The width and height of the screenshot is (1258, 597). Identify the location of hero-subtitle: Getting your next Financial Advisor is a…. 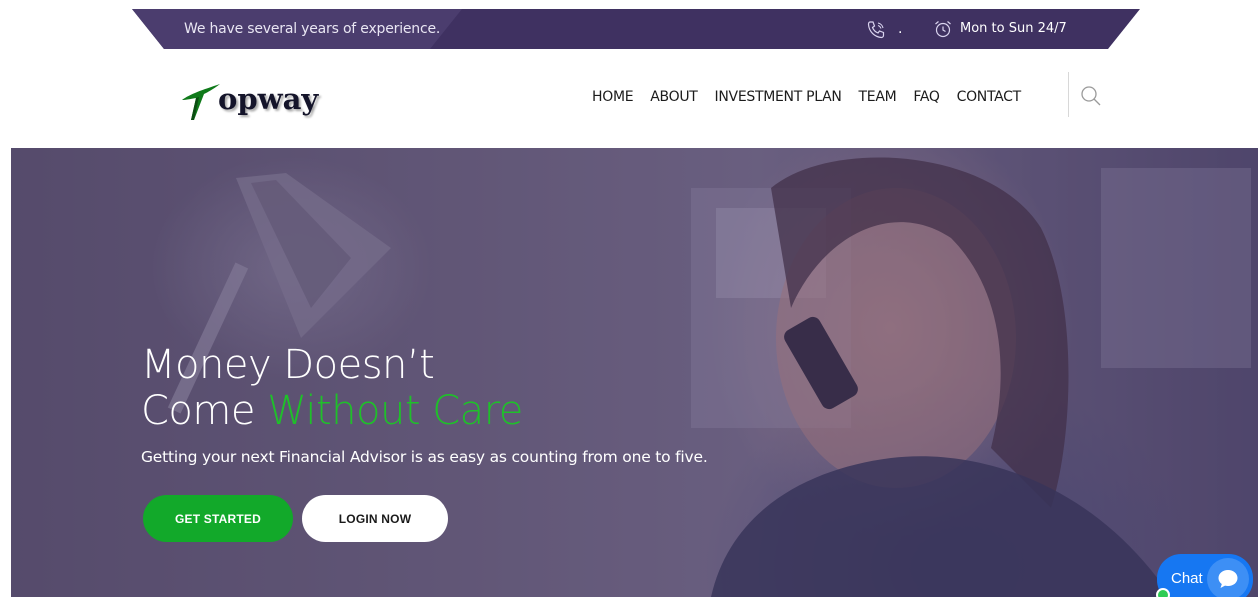
(424, 457).